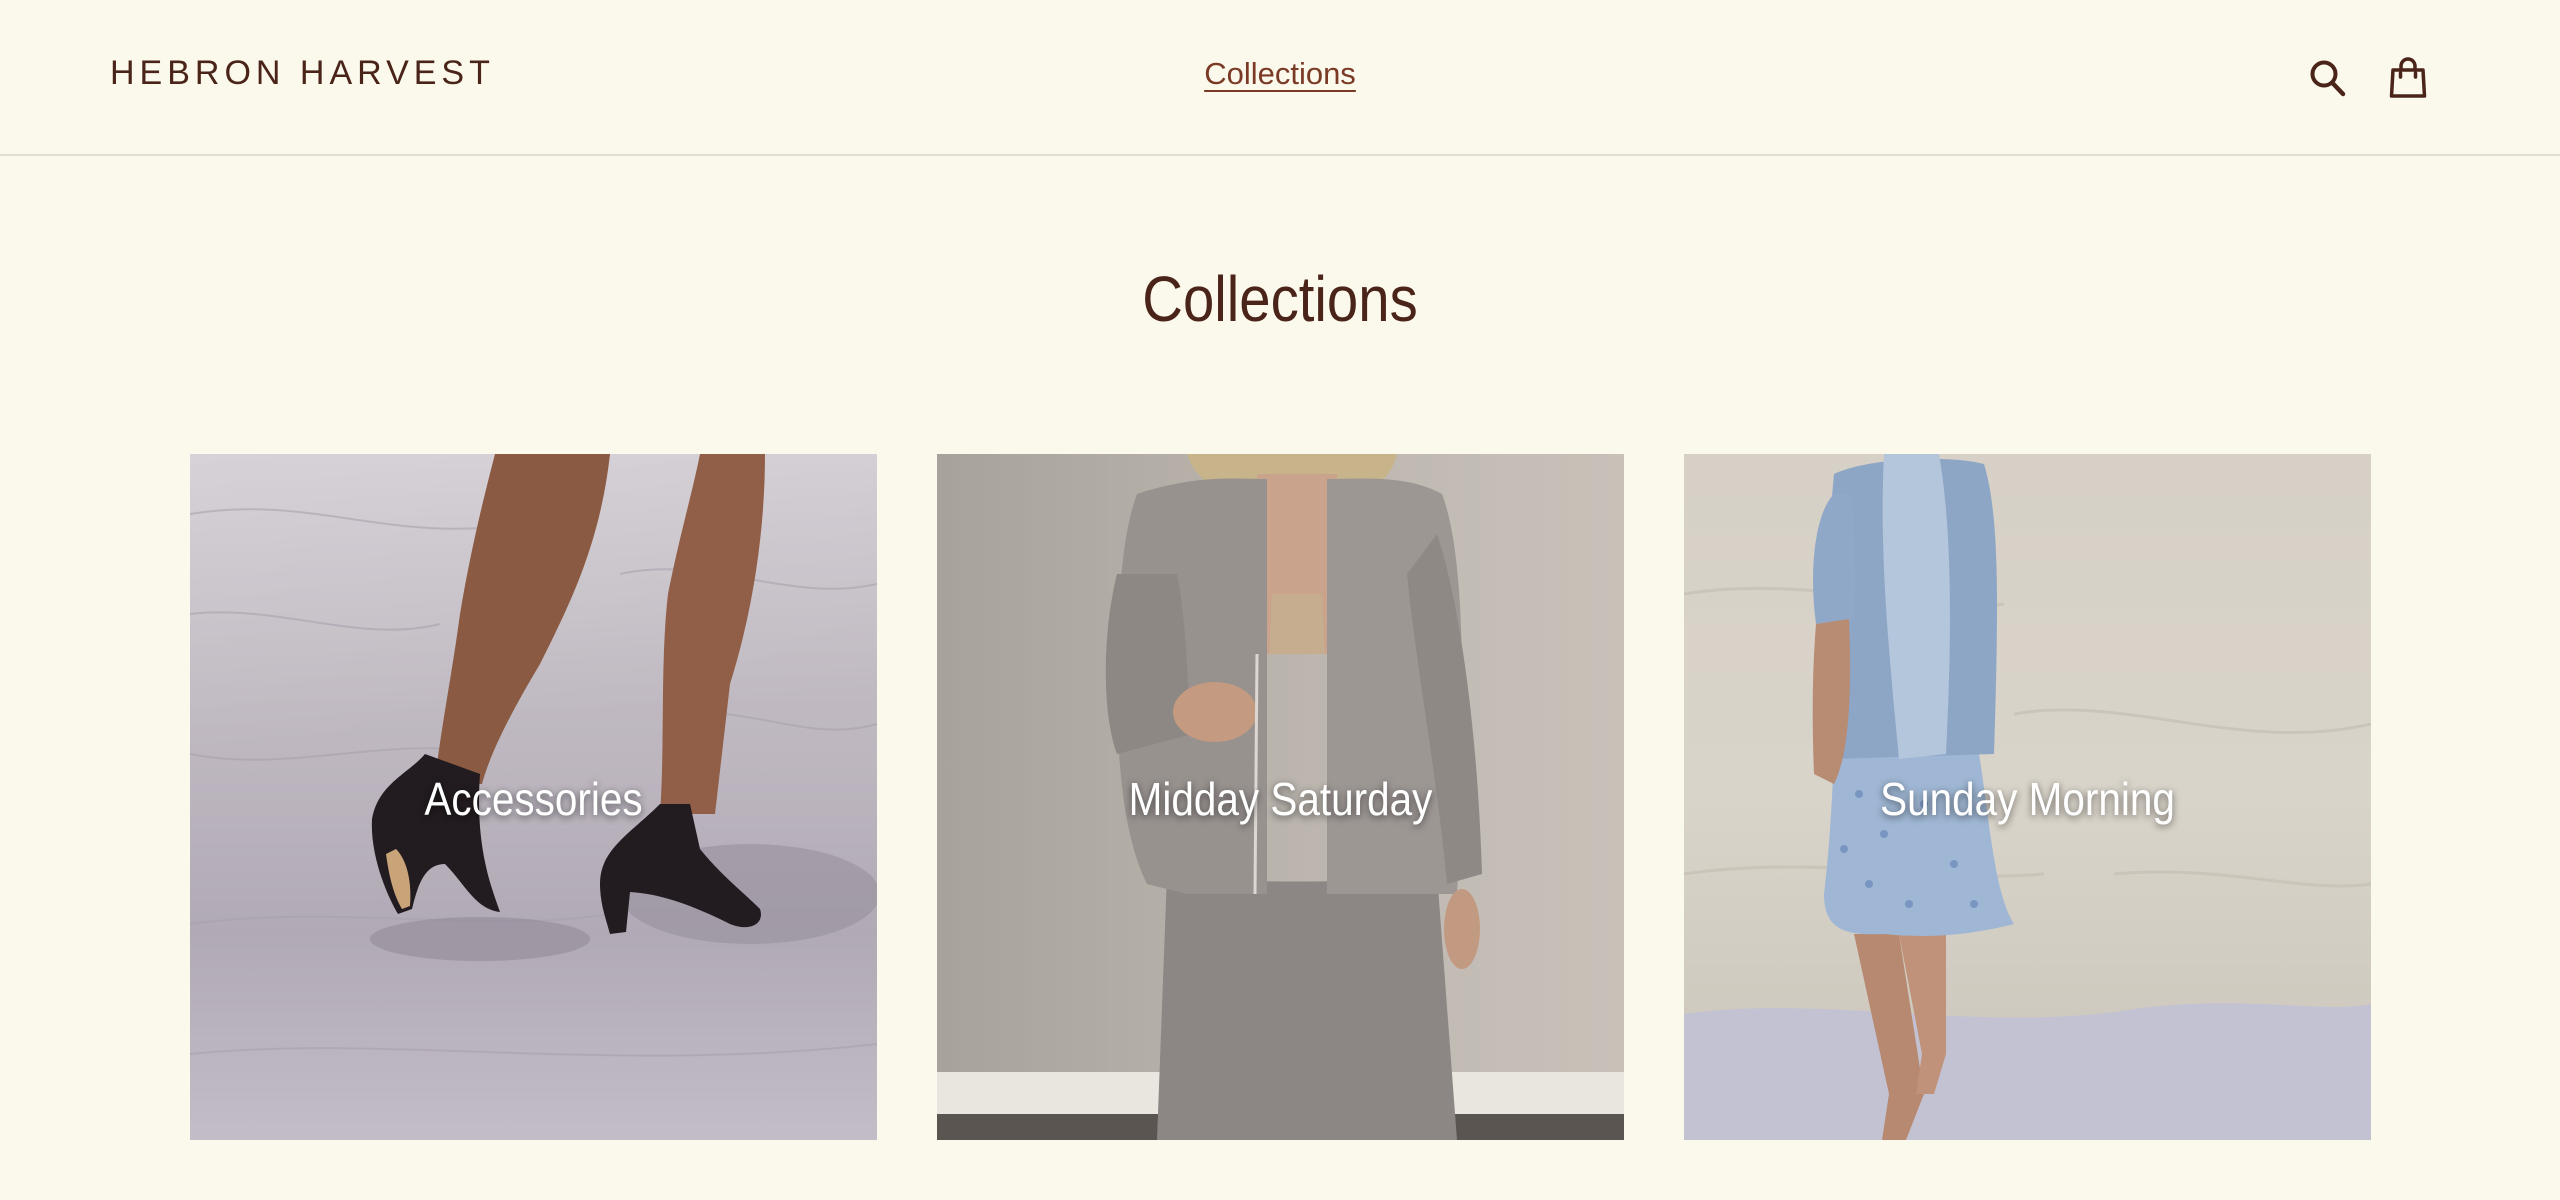 The height and width of the screenshot is (1200, 2560). I want to click on collection-label-accessories: Accessories, so click(533, 799).